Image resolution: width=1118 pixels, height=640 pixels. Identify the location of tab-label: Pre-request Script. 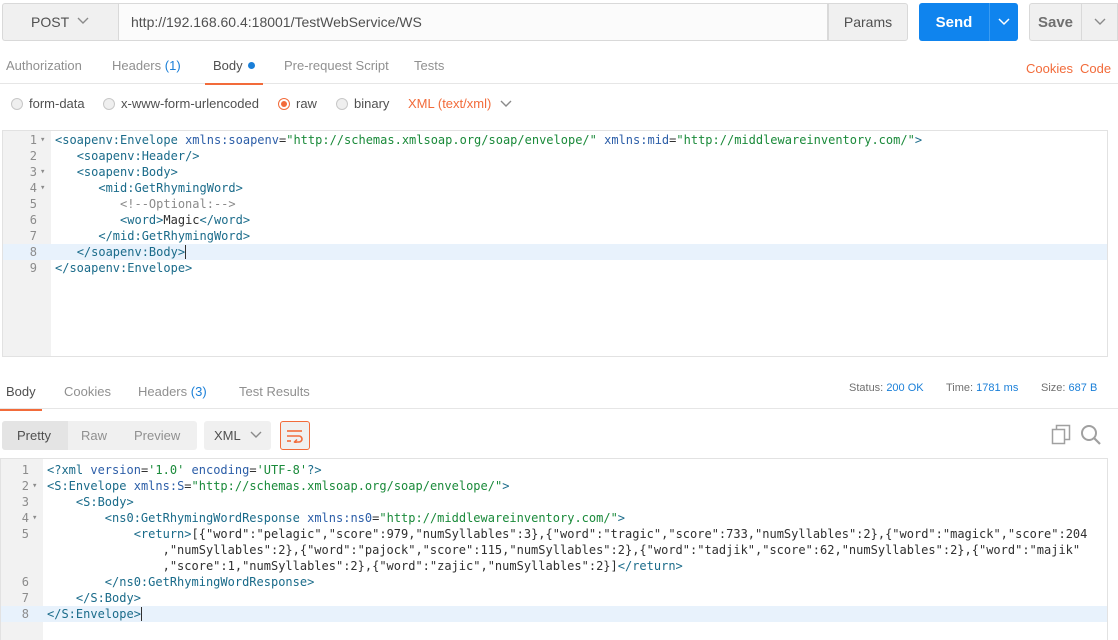
(336, 65).